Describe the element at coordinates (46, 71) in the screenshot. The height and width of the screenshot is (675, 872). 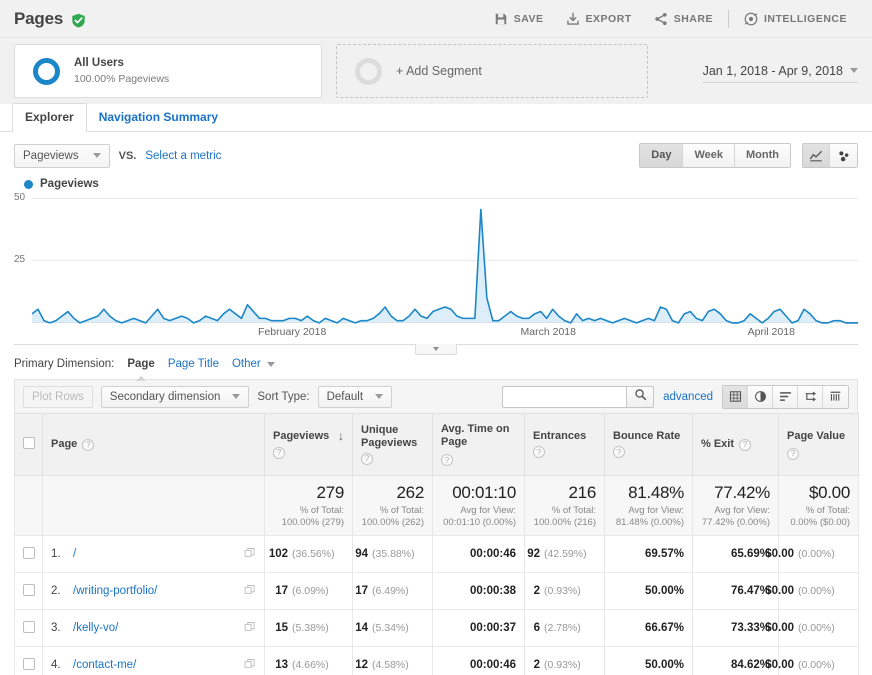
I see `segment-donut-icon` at that location.